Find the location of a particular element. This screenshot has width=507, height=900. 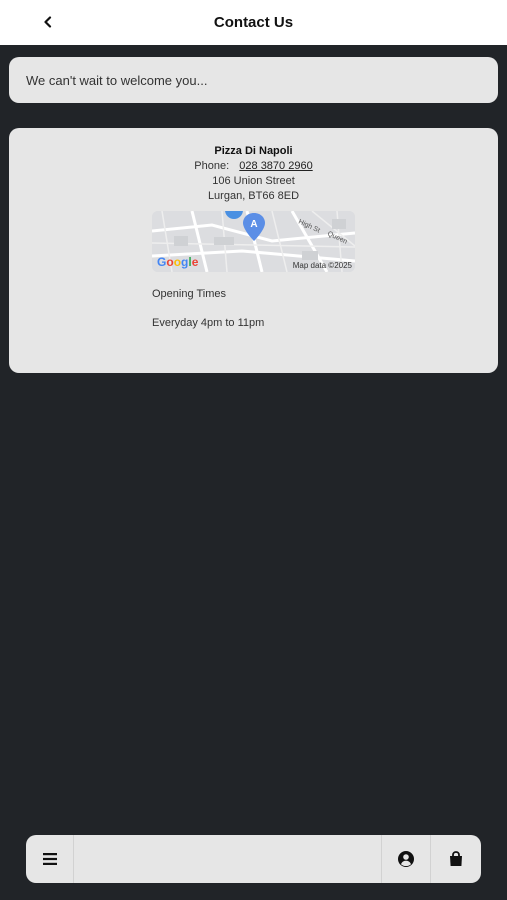

map-attribution: Map data ©2025 is located at coordinates (322, 265).